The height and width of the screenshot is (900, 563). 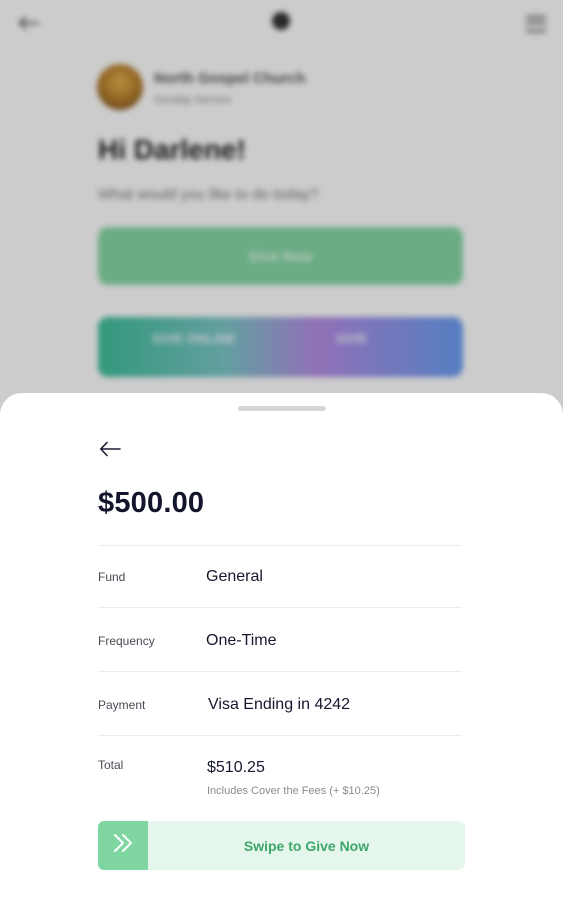 What do you see at coordinates (126, 641) in the screenshot?
I see `frequency-label: Frequency` at bounding box center [126, 641].